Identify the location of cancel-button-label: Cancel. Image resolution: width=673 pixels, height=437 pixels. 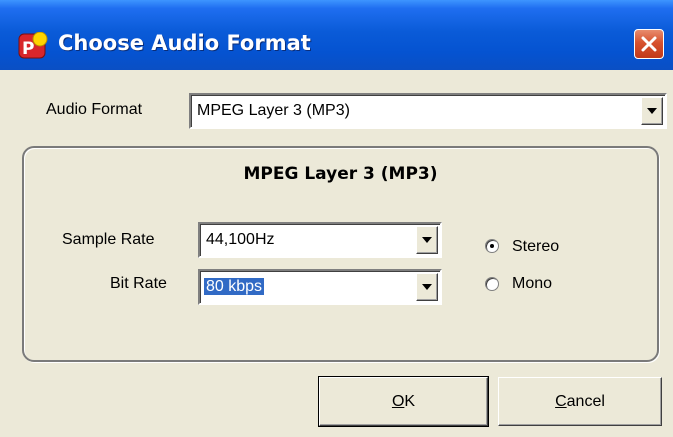
(580, 401).